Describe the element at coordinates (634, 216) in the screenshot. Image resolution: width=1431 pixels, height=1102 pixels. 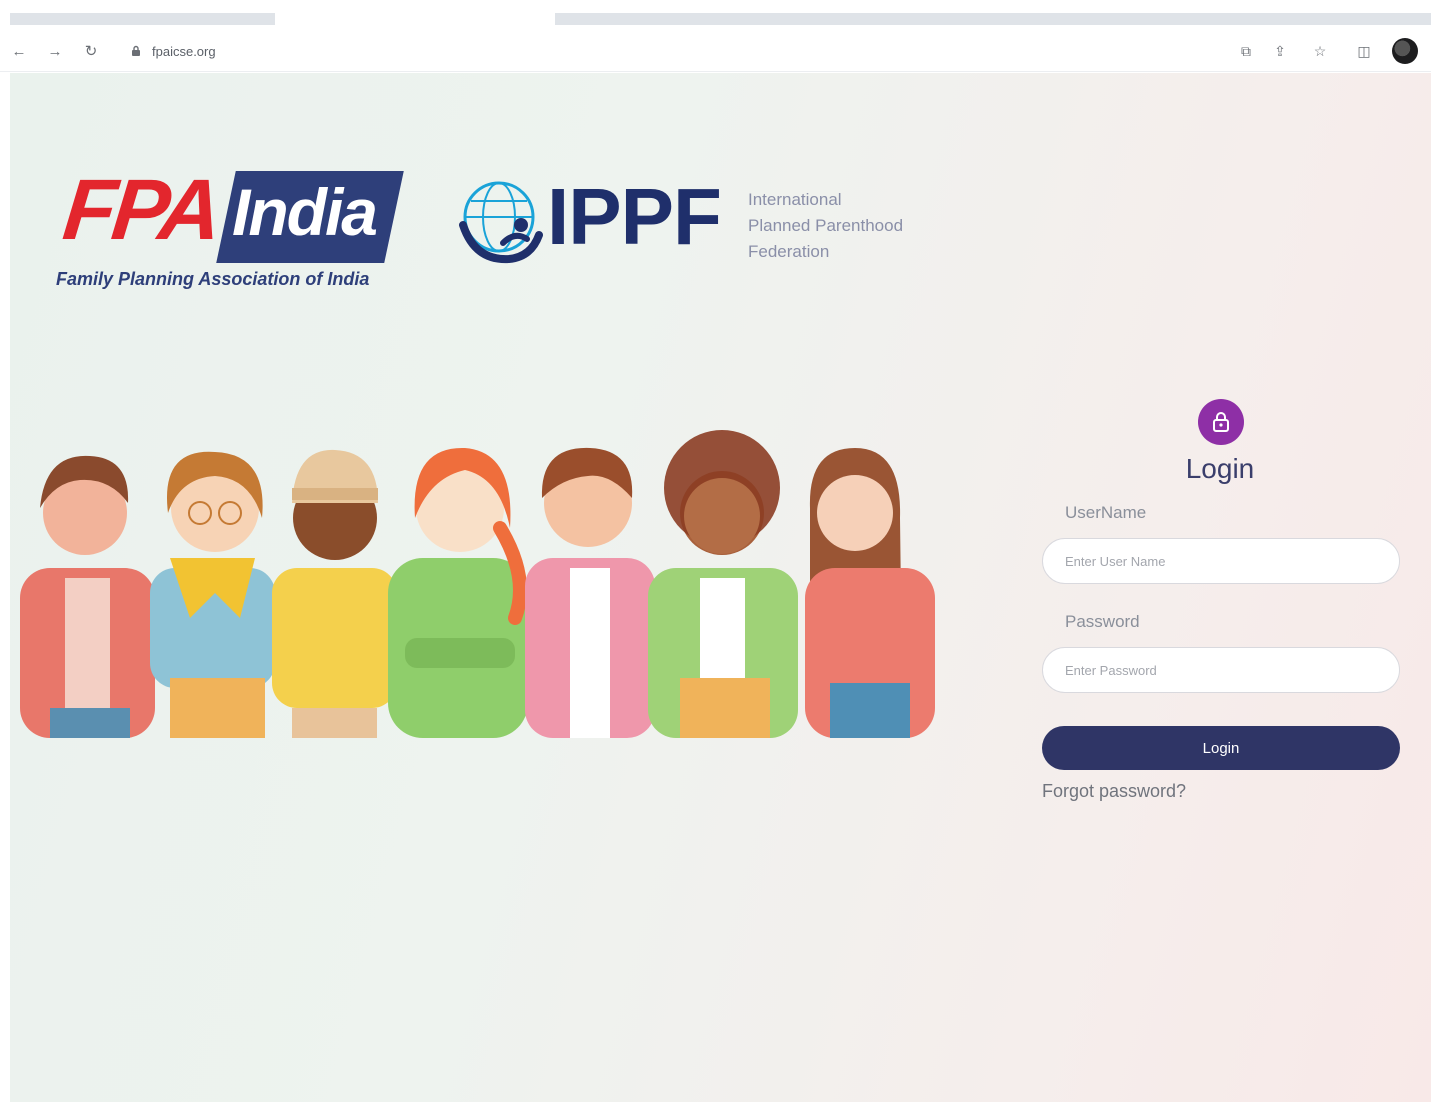
I see `ippf-mark: IPPF` at that location.